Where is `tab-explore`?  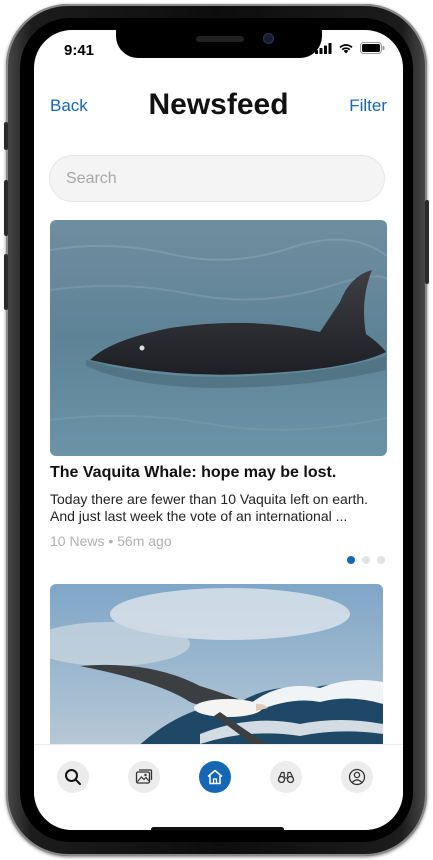
tab-explore is located at coordinates (286, 777).